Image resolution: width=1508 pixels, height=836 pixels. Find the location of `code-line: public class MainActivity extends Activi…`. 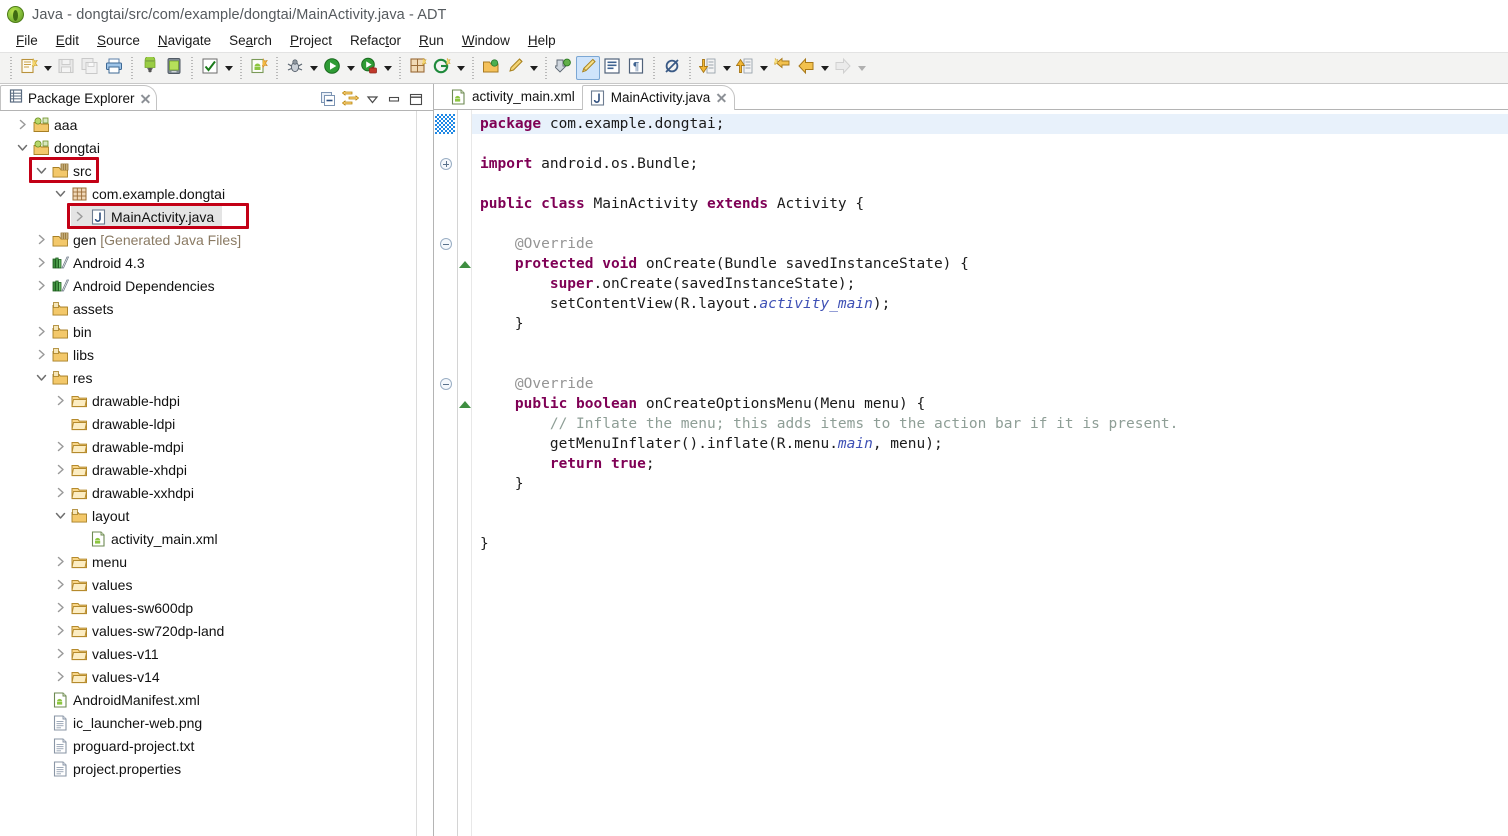

code-line: public class MainActivity extends Activi… is located at coordinates (990, 204).